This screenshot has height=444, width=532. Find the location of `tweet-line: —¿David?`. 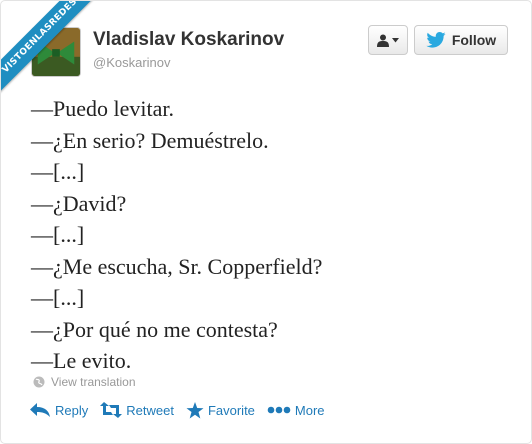

tweet-line: —¿David? is located at coordinates (79, 203).